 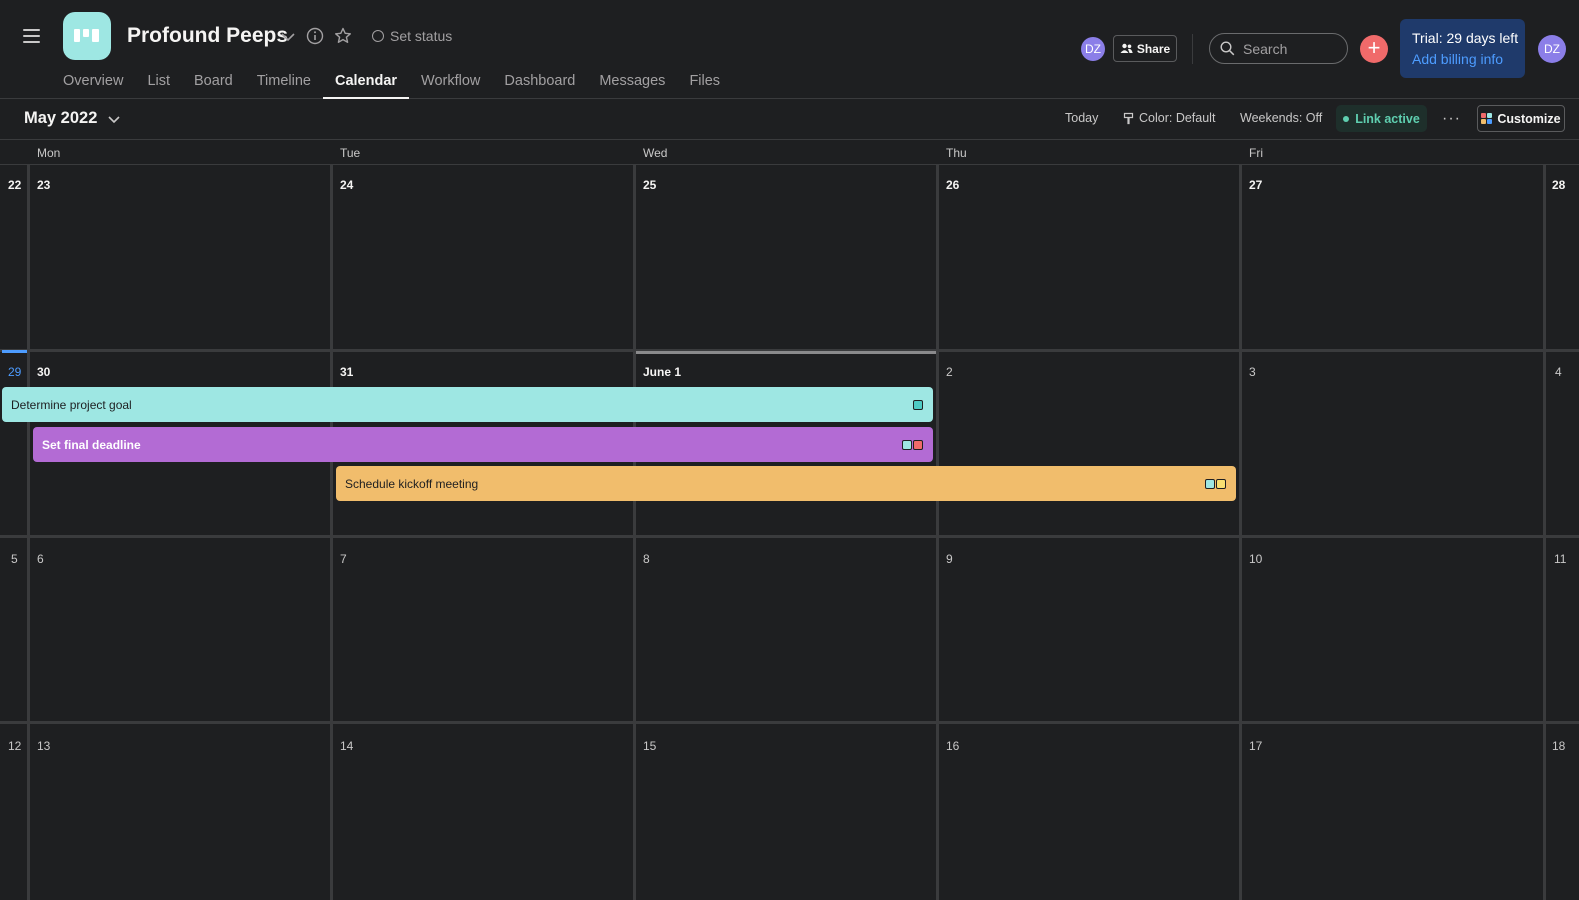 I want to click on add-plus-icon: +, so click(x=1374, y=49).